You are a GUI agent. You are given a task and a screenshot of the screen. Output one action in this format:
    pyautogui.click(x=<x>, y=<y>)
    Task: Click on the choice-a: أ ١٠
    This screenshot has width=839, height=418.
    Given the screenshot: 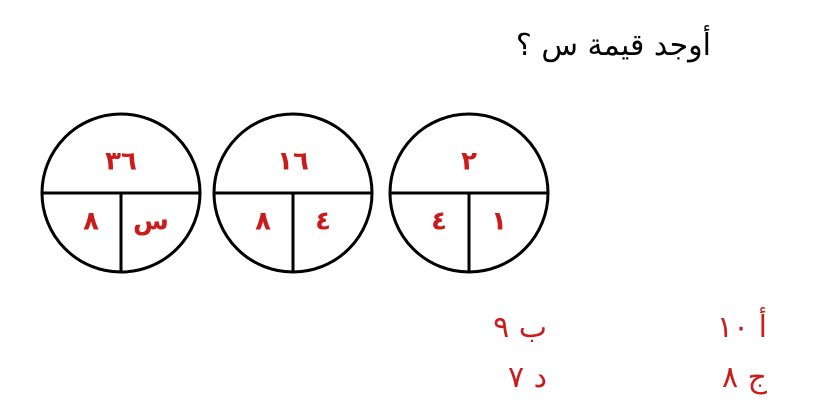 What is the action you would take?
    pyautogui.click(x=742, y=327)
    